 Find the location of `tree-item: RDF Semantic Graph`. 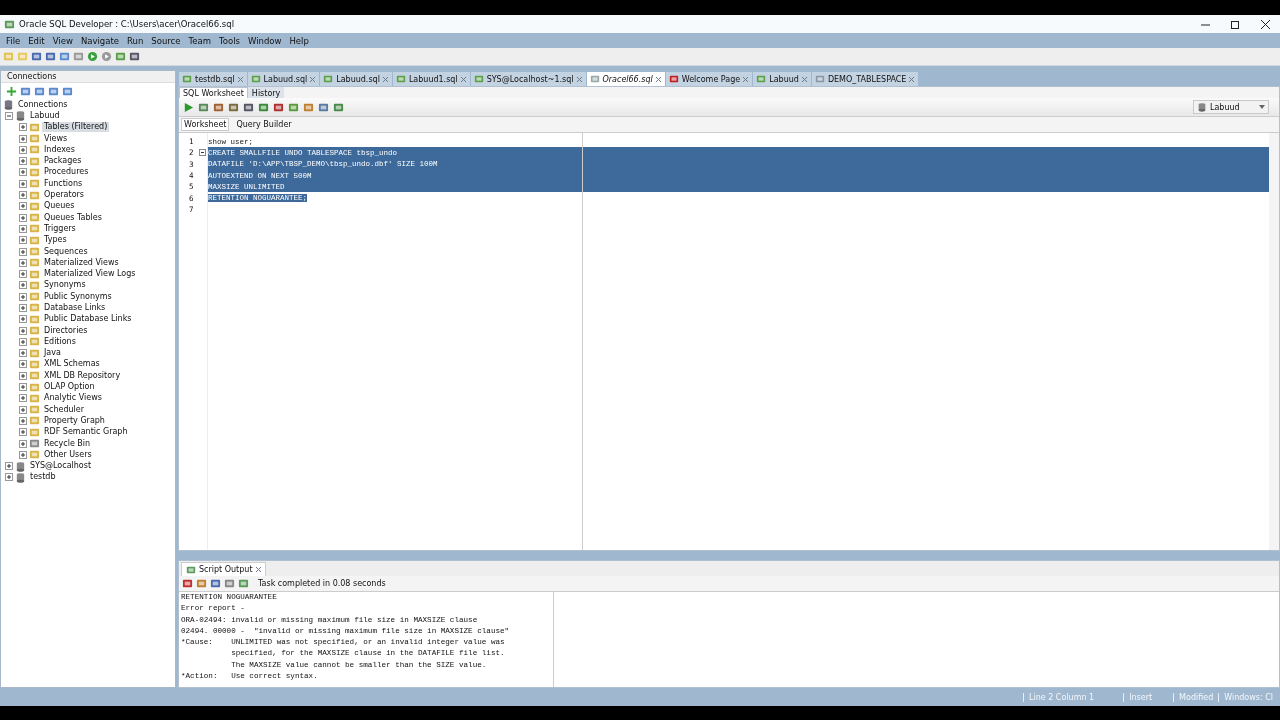

tree-item: RDF Semantic Graph is located at coordinates (86, 432).